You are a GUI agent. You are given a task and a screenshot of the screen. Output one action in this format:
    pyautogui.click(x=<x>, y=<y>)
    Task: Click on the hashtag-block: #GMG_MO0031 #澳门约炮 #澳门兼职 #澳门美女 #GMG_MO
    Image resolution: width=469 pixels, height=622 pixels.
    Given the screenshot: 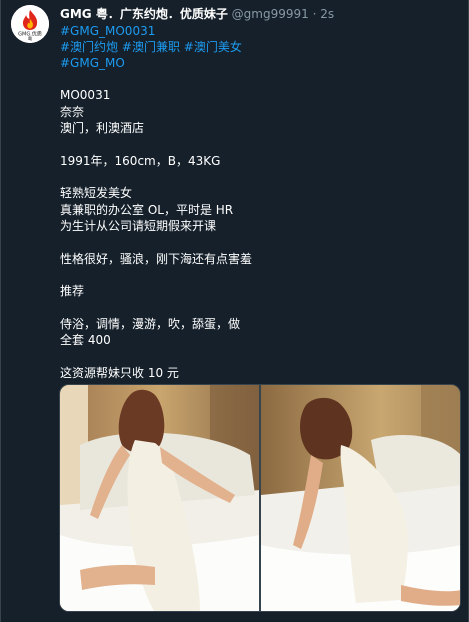 What is the action you would take?
    pyautogui.click(x=261, y=47)
    